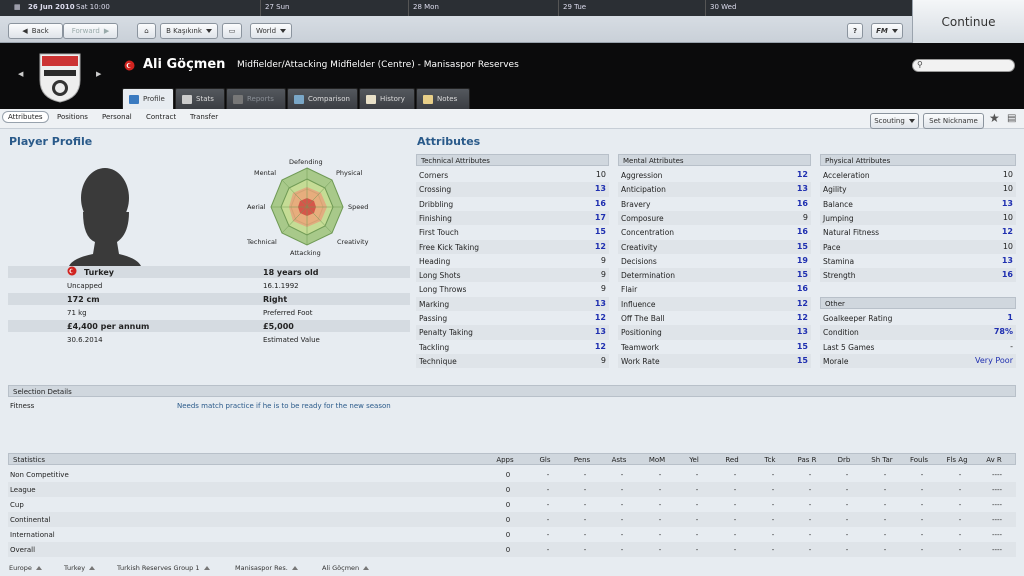 The height and width of the screenshot is (576, 1024). Describe the element at coordinates (30, 520) in the screenshot. I see `stat-row-label: Continental` at that location.